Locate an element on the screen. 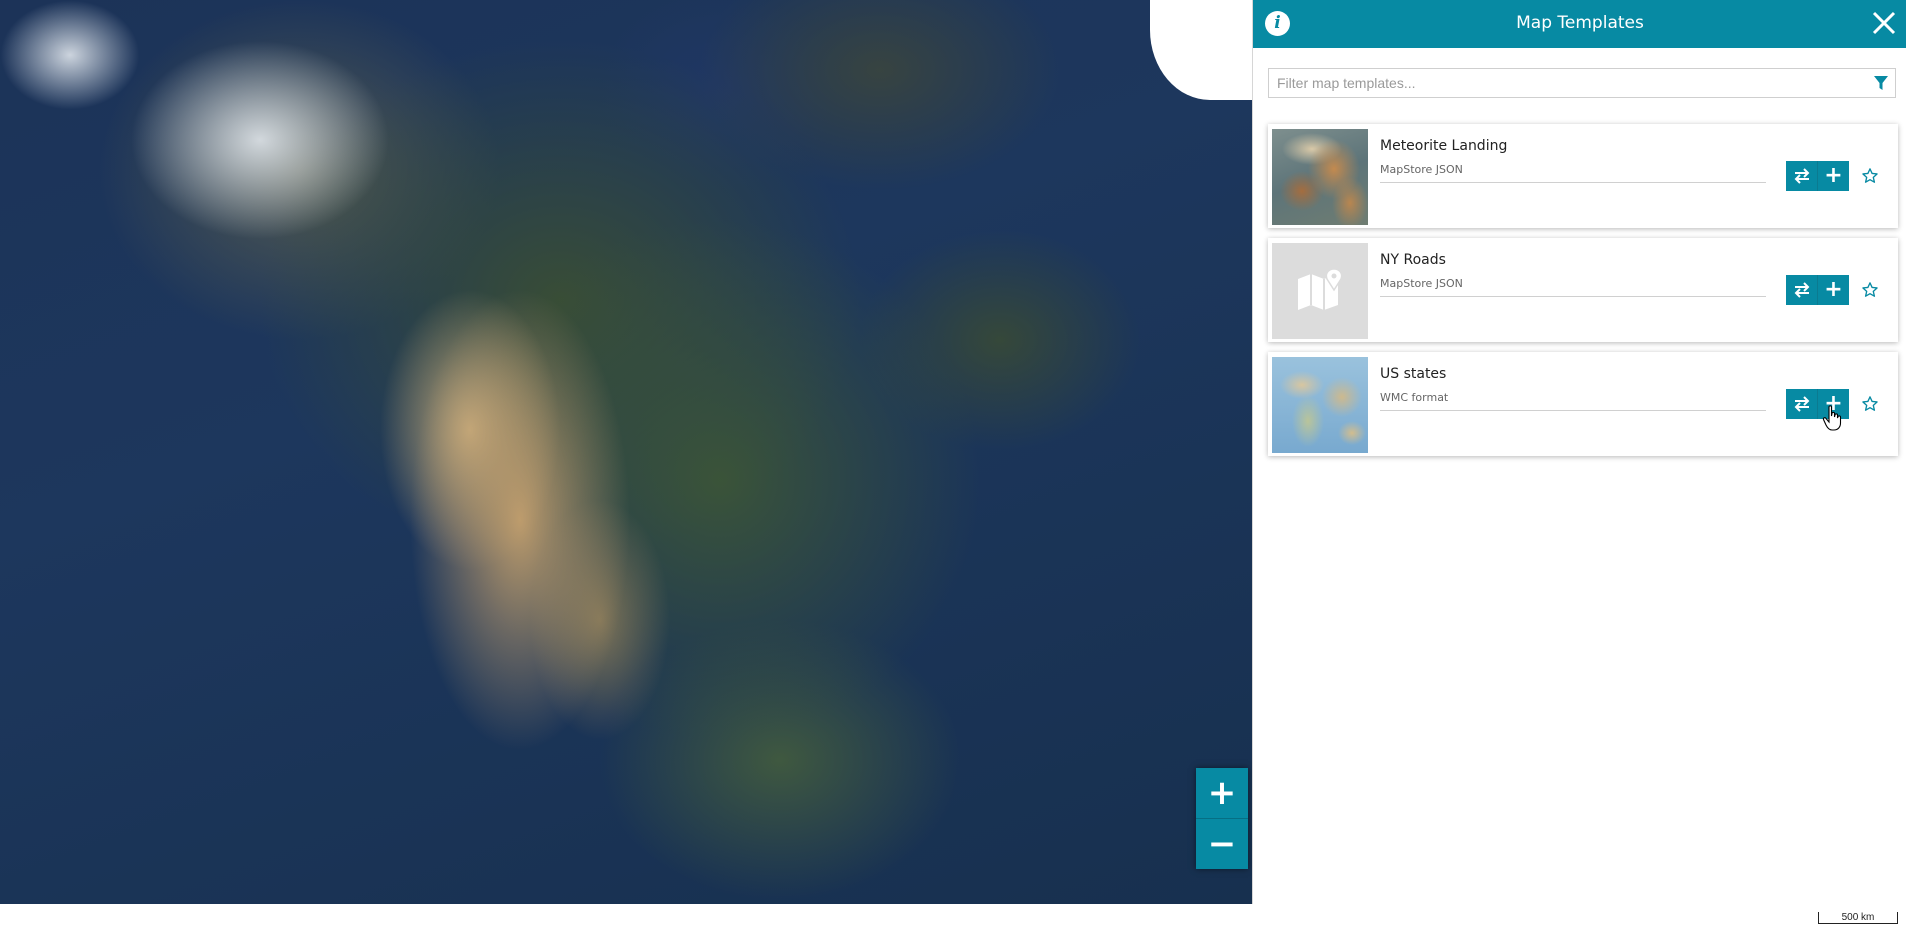 Image resolution: width=1906 pixels, height=931 pixels. panel-header: i Map Templates is located at coordinates (1579, 24).